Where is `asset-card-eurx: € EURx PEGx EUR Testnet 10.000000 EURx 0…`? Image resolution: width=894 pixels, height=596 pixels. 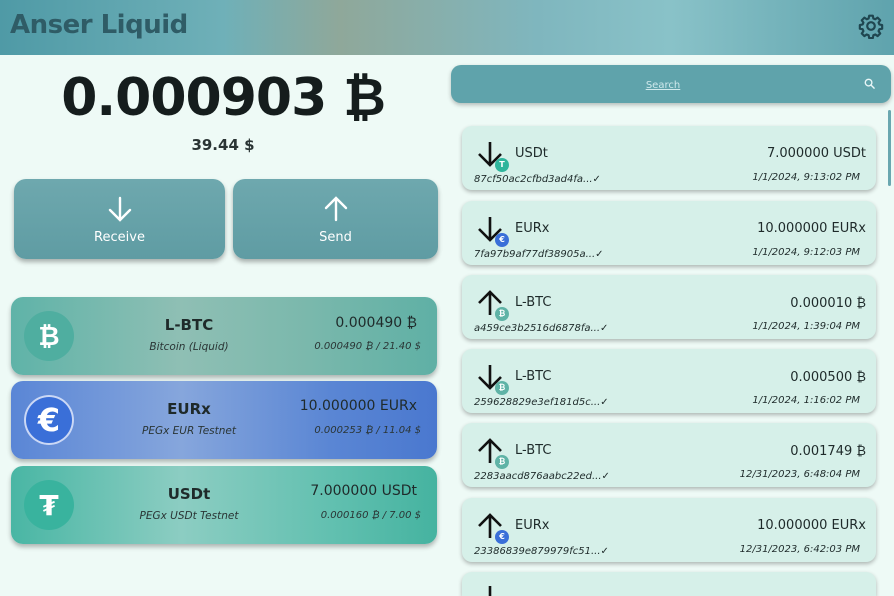
asset-card-eurx: € EURx PEGx EUR Testnet 10.000000 EURx 0… is located at coordinates (224, 420).